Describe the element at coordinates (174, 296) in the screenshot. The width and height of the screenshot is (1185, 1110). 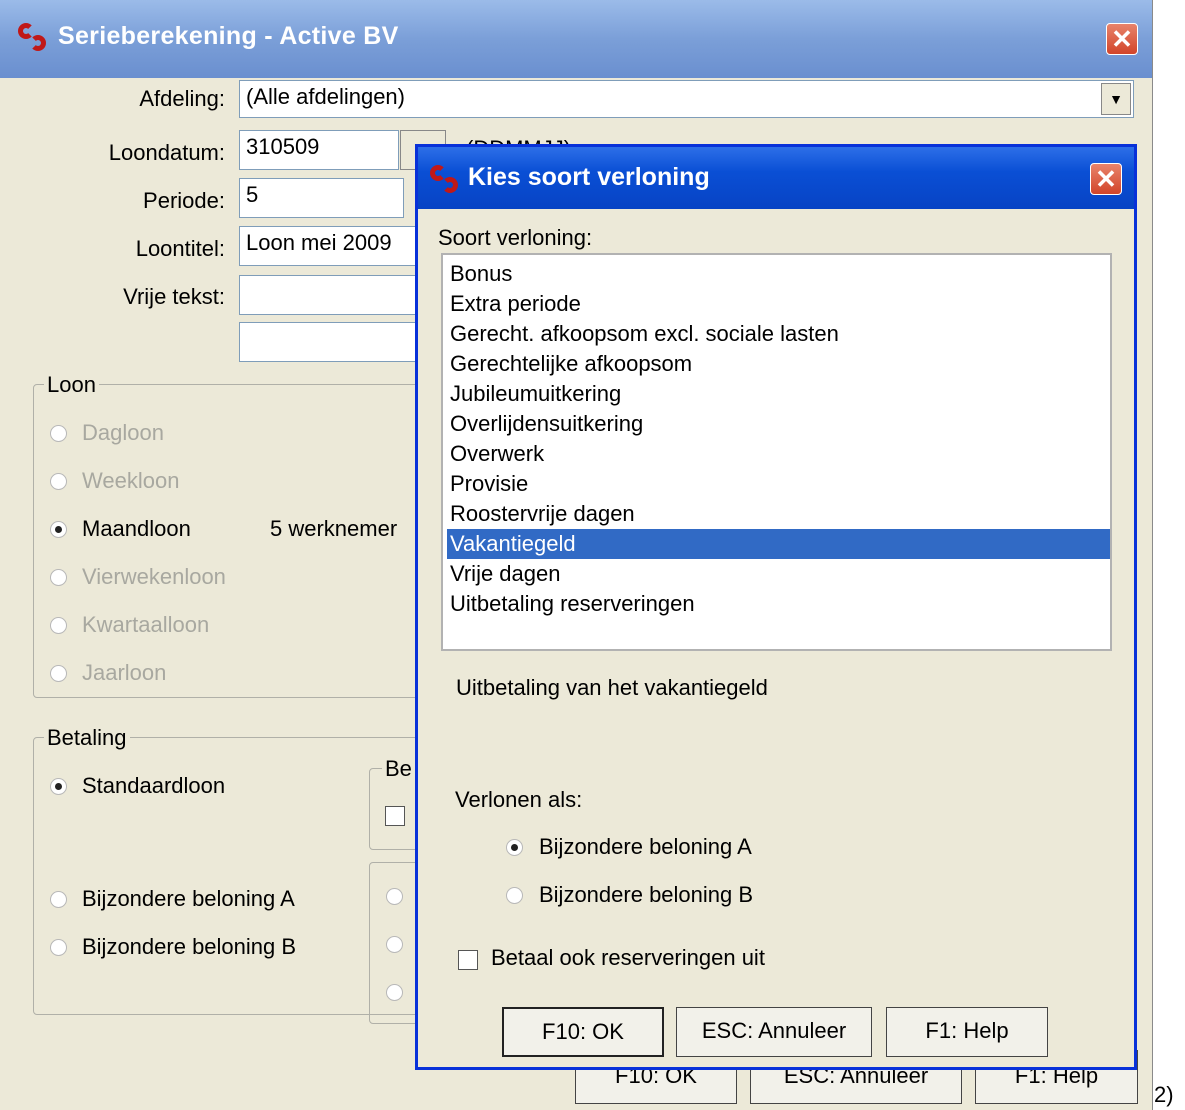
I see `vrije-tekst-label: Vrije tekst:` at that location.